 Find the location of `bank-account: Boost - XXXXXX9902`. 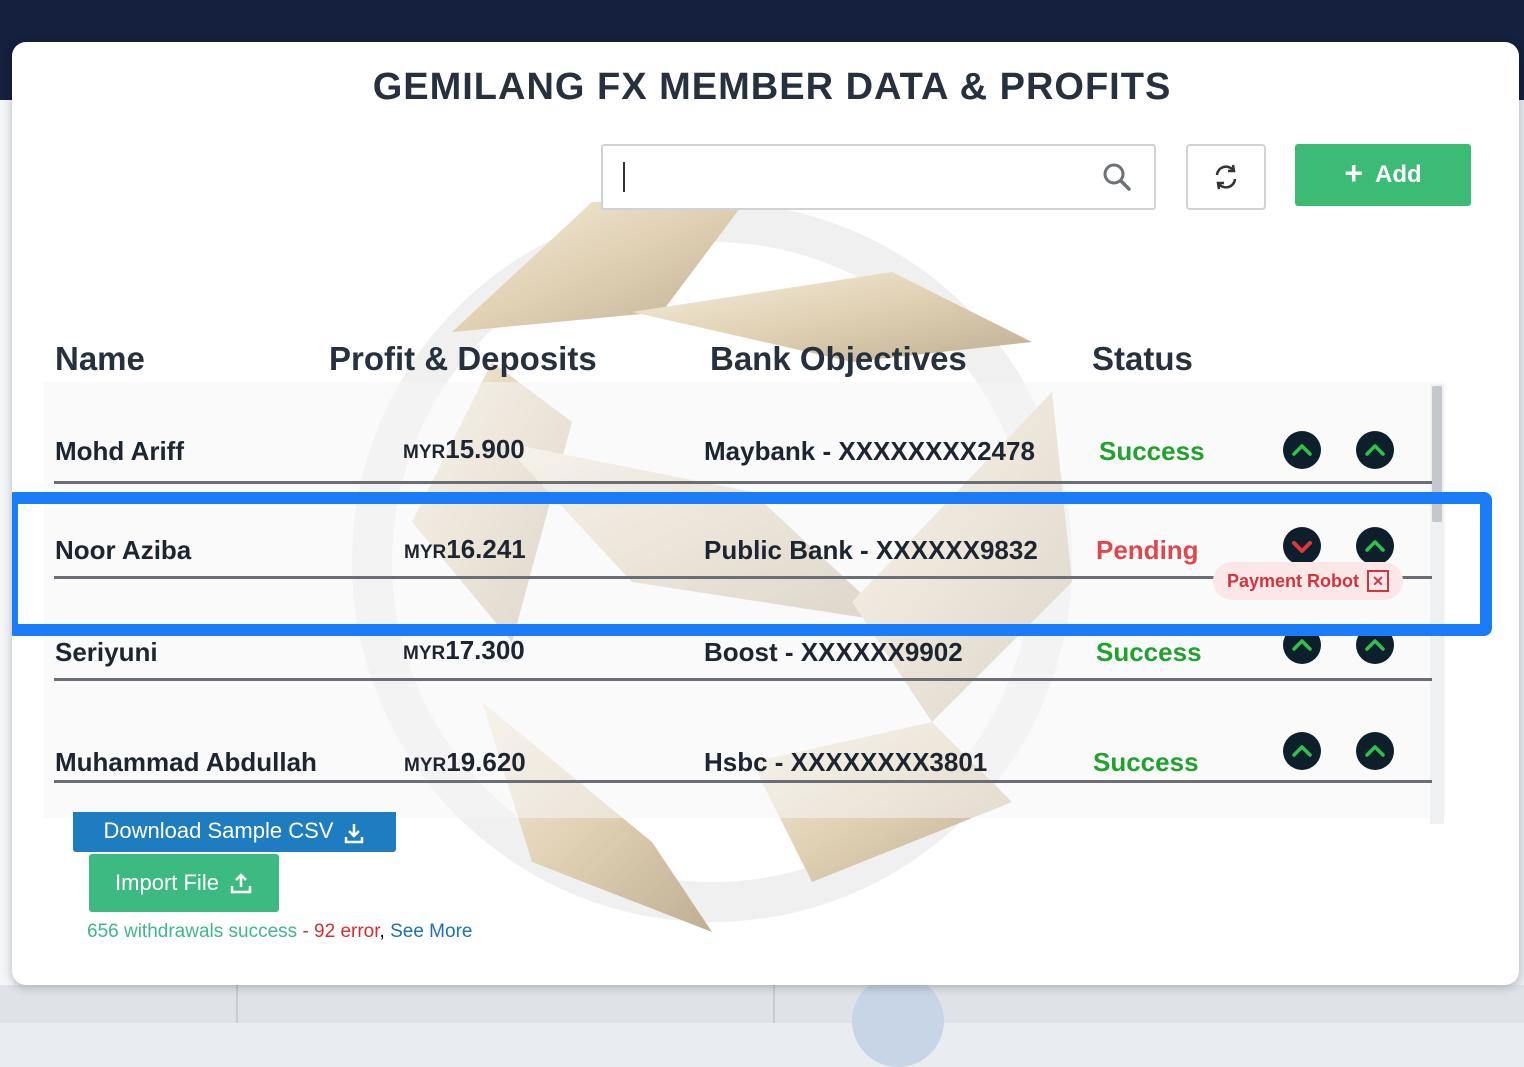

bank-account: Boost - XXXXXX9902 is located at coordinates (833, 652).